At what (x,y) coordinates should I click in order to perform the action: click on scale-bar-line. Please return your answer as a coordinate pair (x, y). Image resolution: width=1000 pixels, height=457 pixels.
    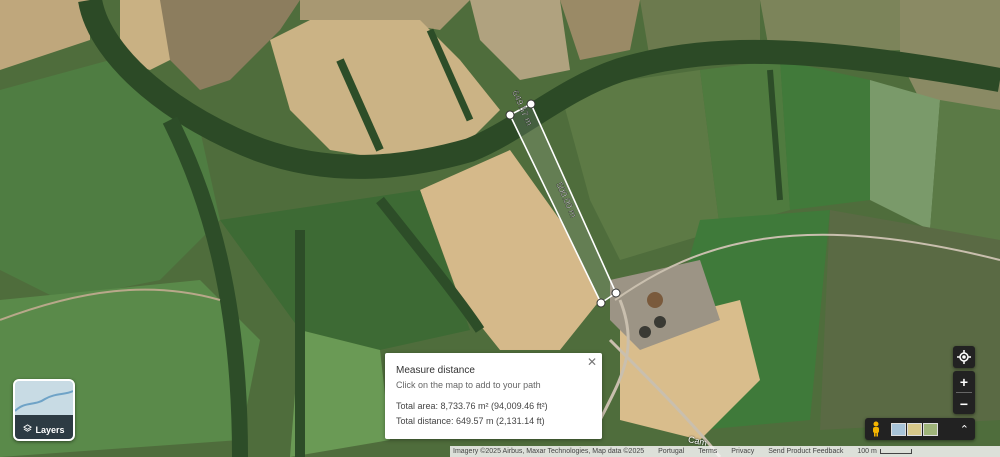
    Looking at the image, I should click on (895, 451).